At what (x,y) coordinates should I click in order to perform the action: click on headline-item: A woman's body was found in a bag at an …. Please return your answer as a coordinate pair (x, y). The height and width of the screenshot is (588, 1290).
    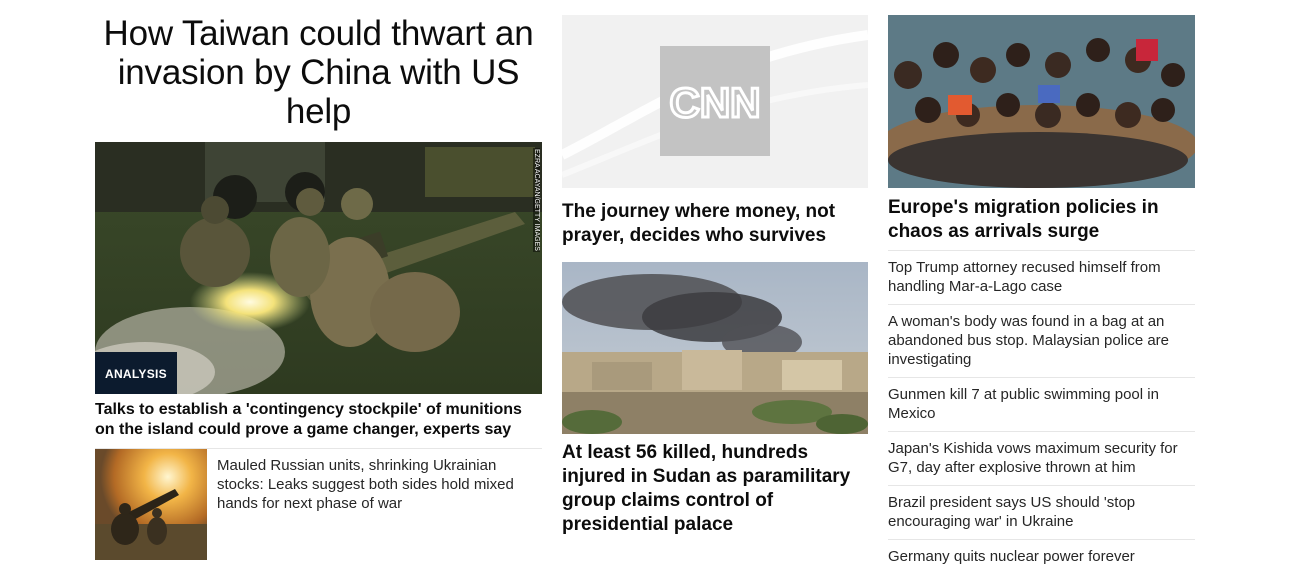
    Looking at the image, I should click on (1041, 340).